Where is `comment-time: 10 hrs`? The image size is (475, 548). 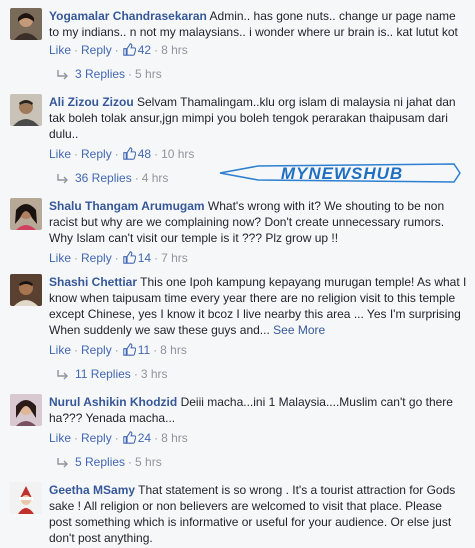
comment-time: 10 hrs is located at coordinates (177, 154).